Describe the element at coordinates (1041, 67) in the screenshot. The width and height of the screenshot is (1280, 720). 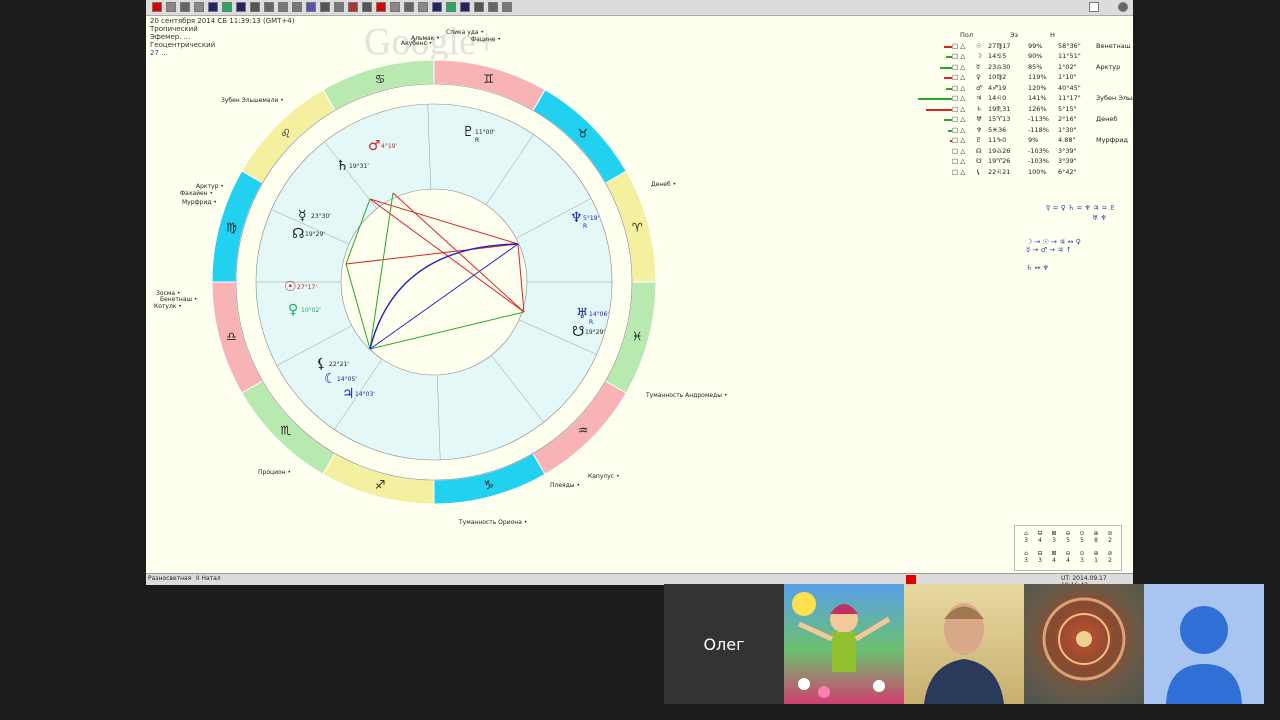
I see `table-row: □ △ ☿ 23♎30 85% 1°02" Арктур` at that location.